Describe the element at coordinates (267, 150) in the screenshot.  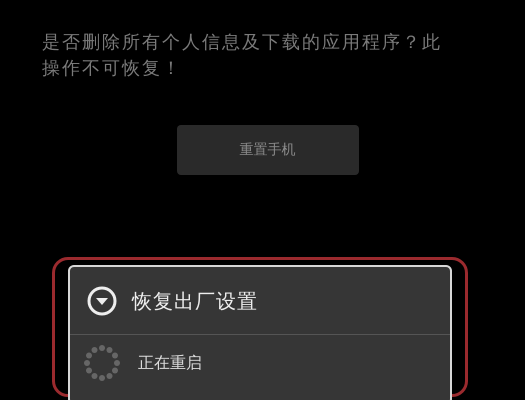
I see `reset-phone-button: 重置手机` at that location.